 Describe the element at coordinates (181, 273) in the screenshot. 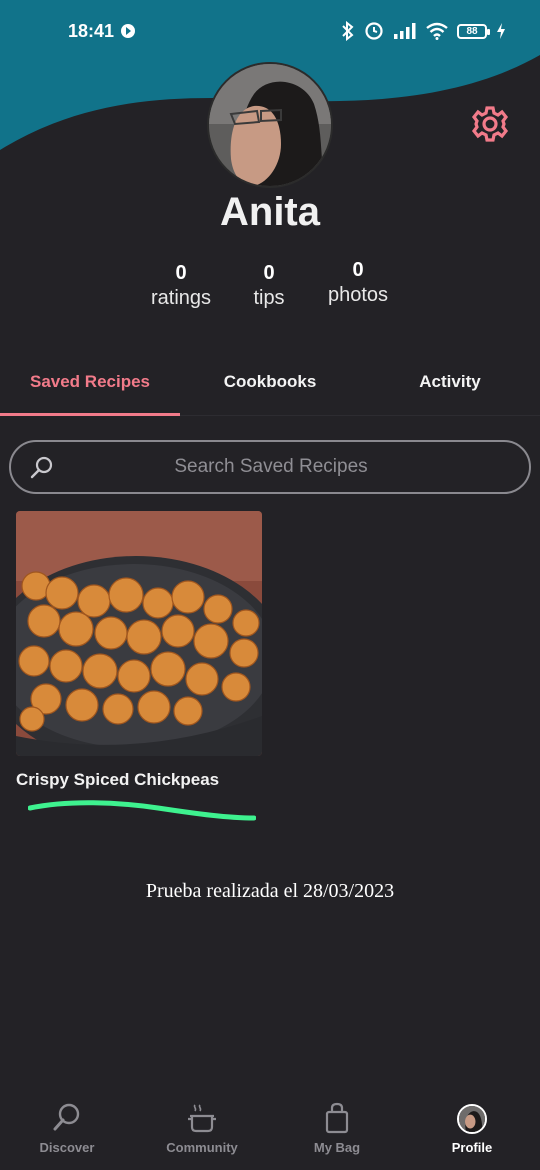

I see `stat-ratings-value: 0` at that location.